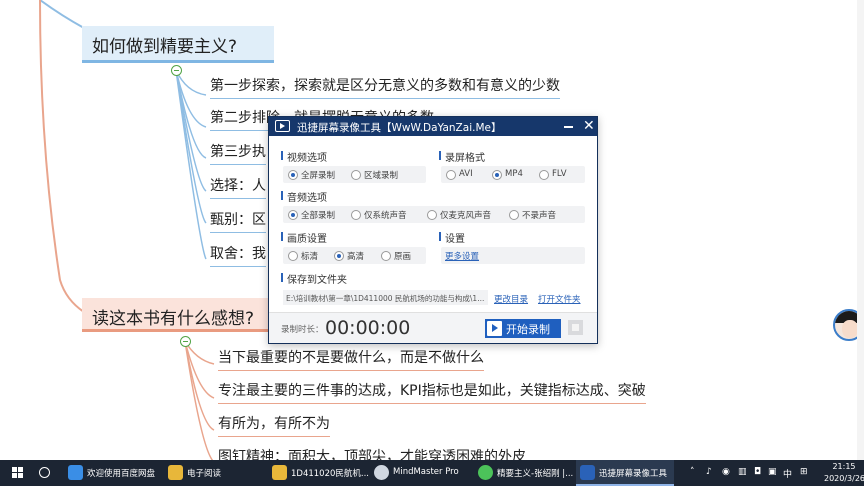 The image size is (864, 486). Describe the element at coordinates (787, 473) in the screenshot. I see `ime-indicator: 中` at that location.